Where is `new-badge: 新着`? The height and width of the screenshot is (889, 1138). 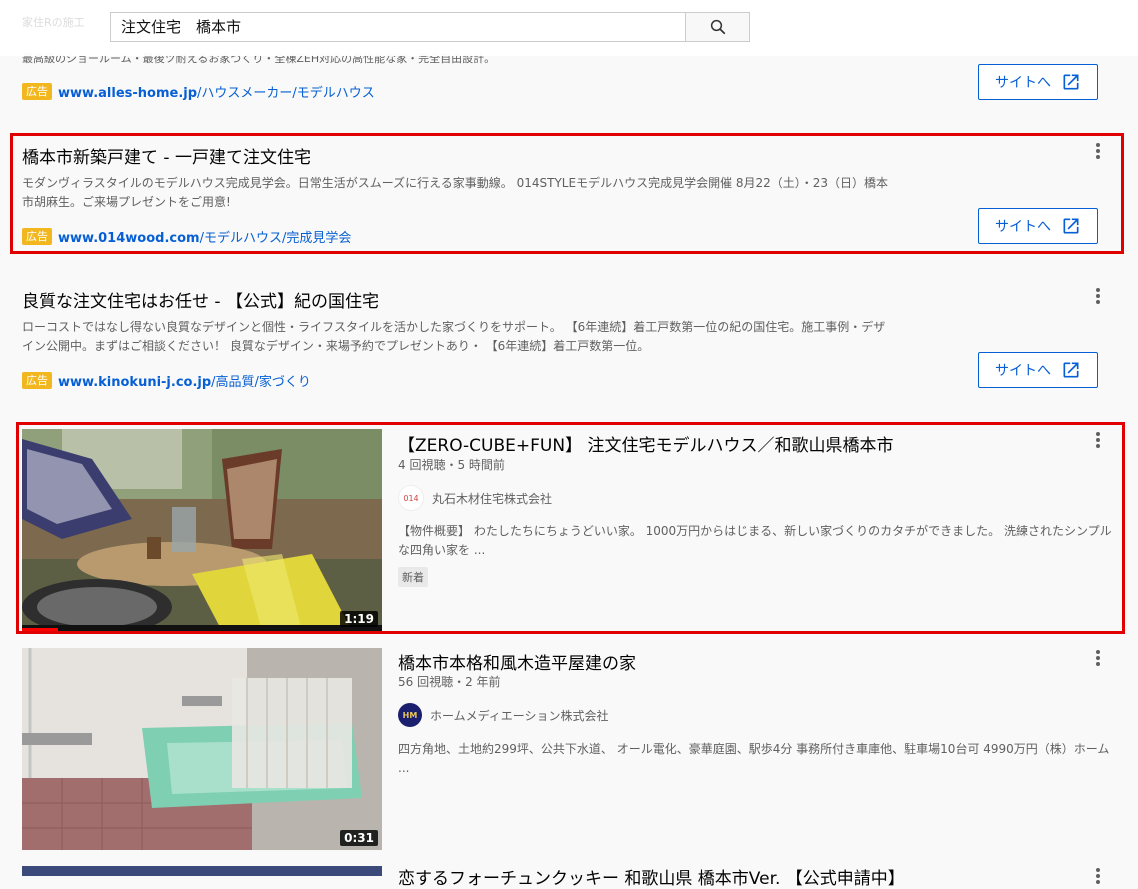 new-badge: 新着 is located at coordinates (413, 577).